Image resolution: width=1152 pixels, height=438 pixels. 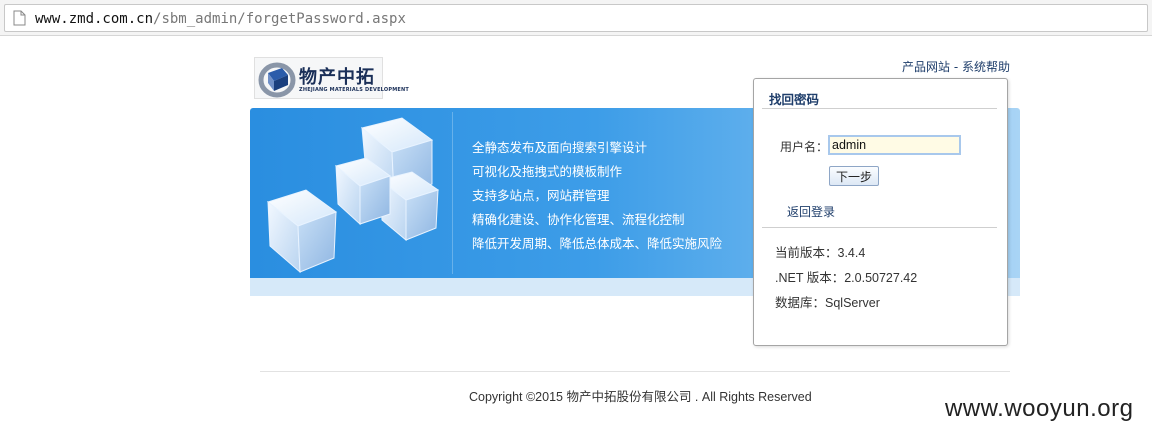 I want to click on back-to-login-link: 返回登录, so click(x=811, y=211).